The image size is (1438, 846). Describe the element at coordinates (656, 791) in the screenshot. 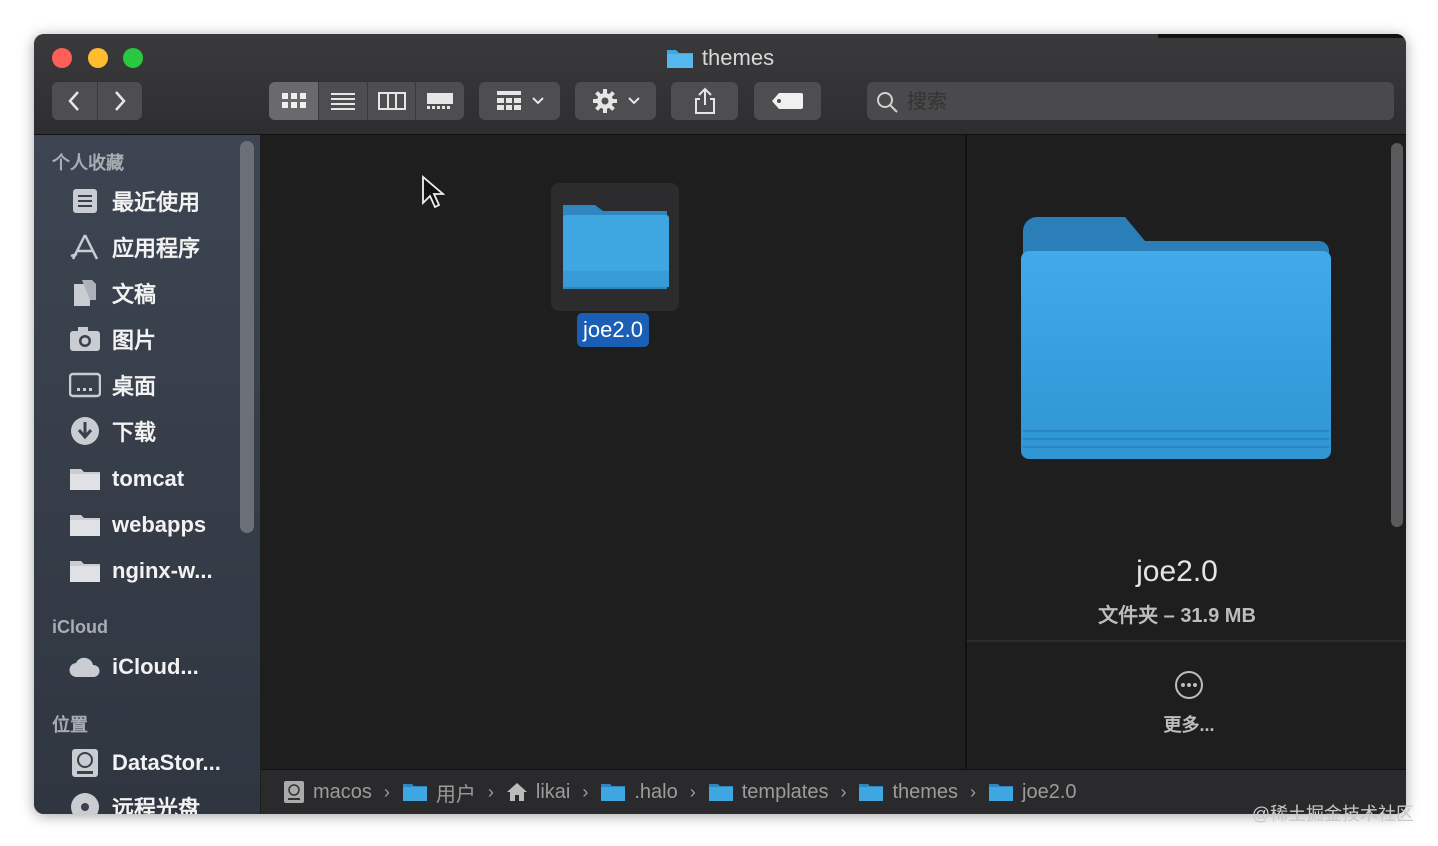

I see `path-crumb-label: .halo` at that location.